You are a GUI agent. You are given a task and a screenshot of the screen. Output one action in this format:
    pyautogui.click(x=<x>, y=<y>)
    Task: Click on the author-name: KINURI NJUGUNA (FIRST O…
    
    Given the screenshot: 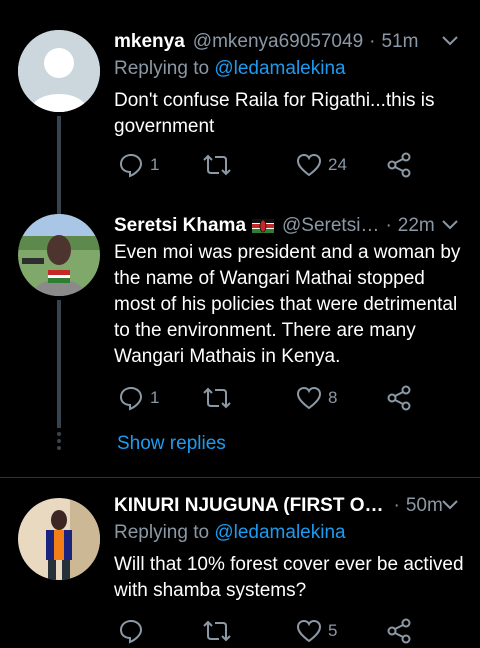 What is the action you would take?
    pyautogui.click(x=249, y=506)
    